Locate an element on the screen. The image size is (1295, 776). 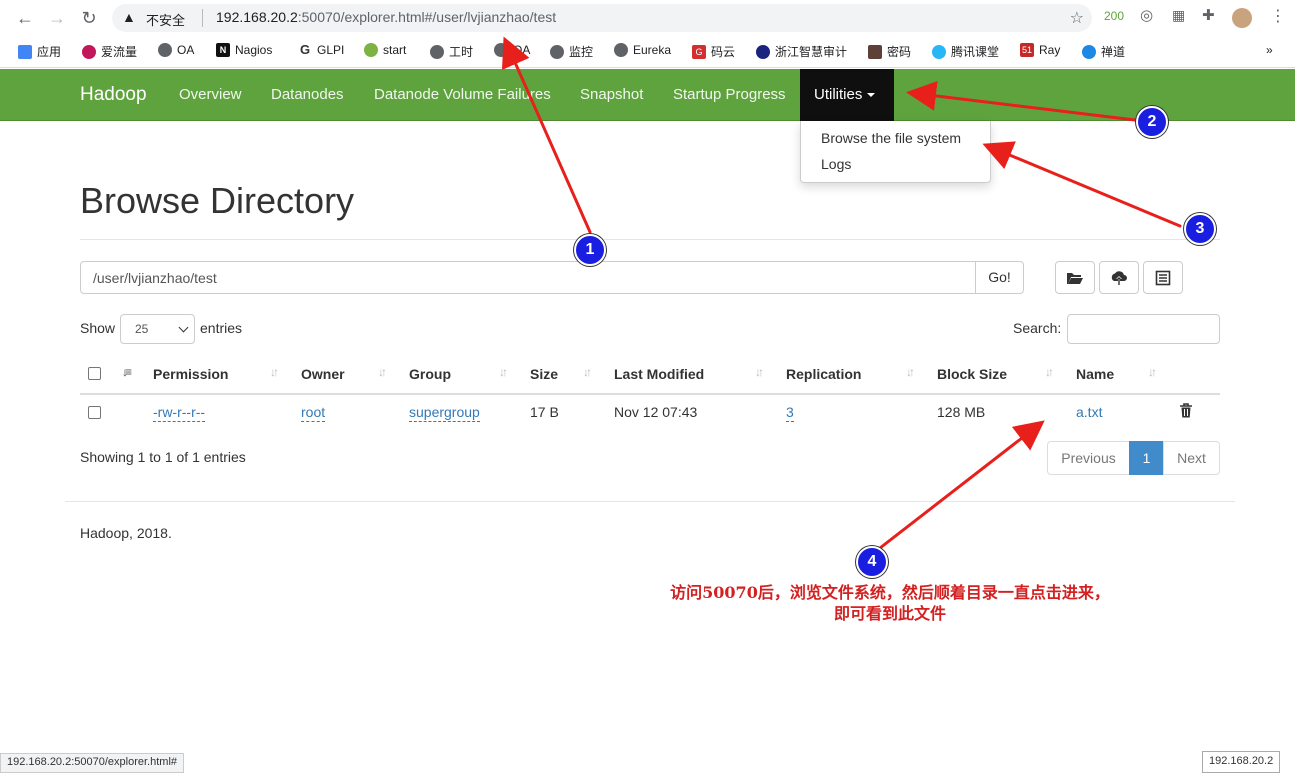
trash-icon is located at coordinates (1186, 413).